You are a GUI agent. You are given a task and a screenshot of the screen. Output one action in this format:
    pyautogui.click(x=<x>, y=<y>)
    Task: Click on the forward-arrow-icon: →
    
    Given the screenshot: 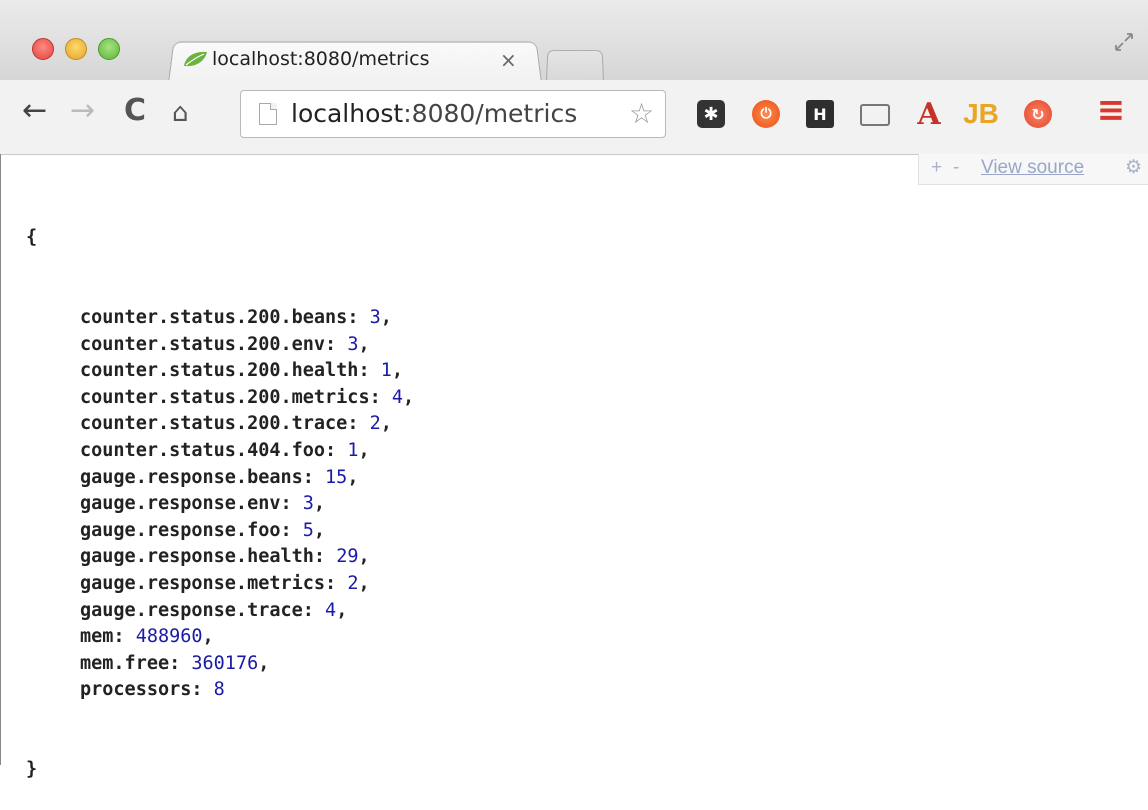 What is the action you would take?
    pyautogui.click(x=82, y=111)
    